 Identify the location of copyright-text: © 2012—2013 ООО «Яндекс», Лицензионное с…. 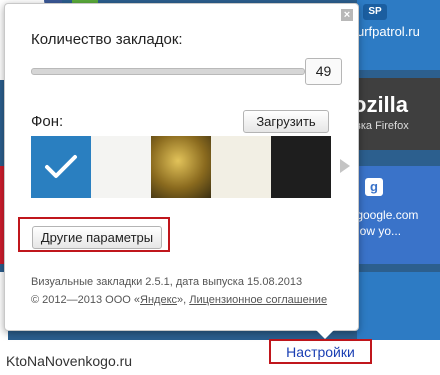
(179, 300).